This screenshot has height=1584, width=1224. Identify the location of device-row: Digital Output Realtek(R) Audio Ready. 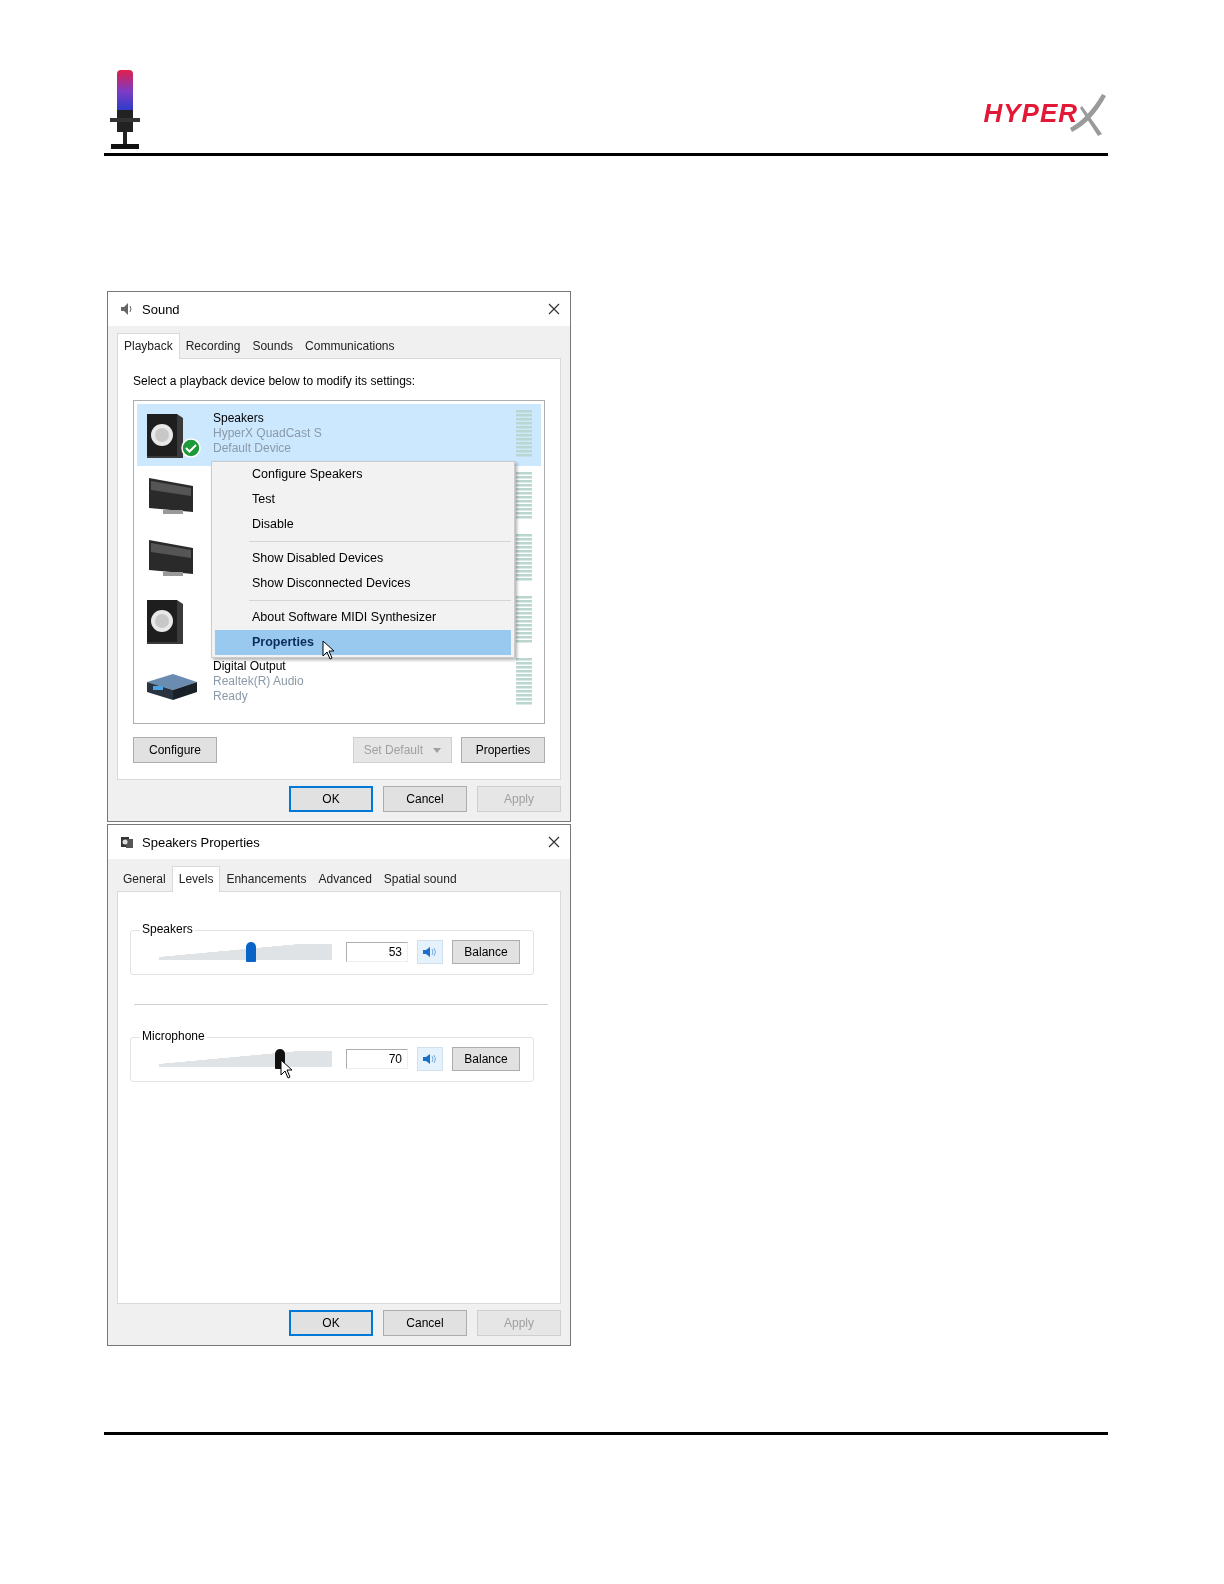
(339, 683).